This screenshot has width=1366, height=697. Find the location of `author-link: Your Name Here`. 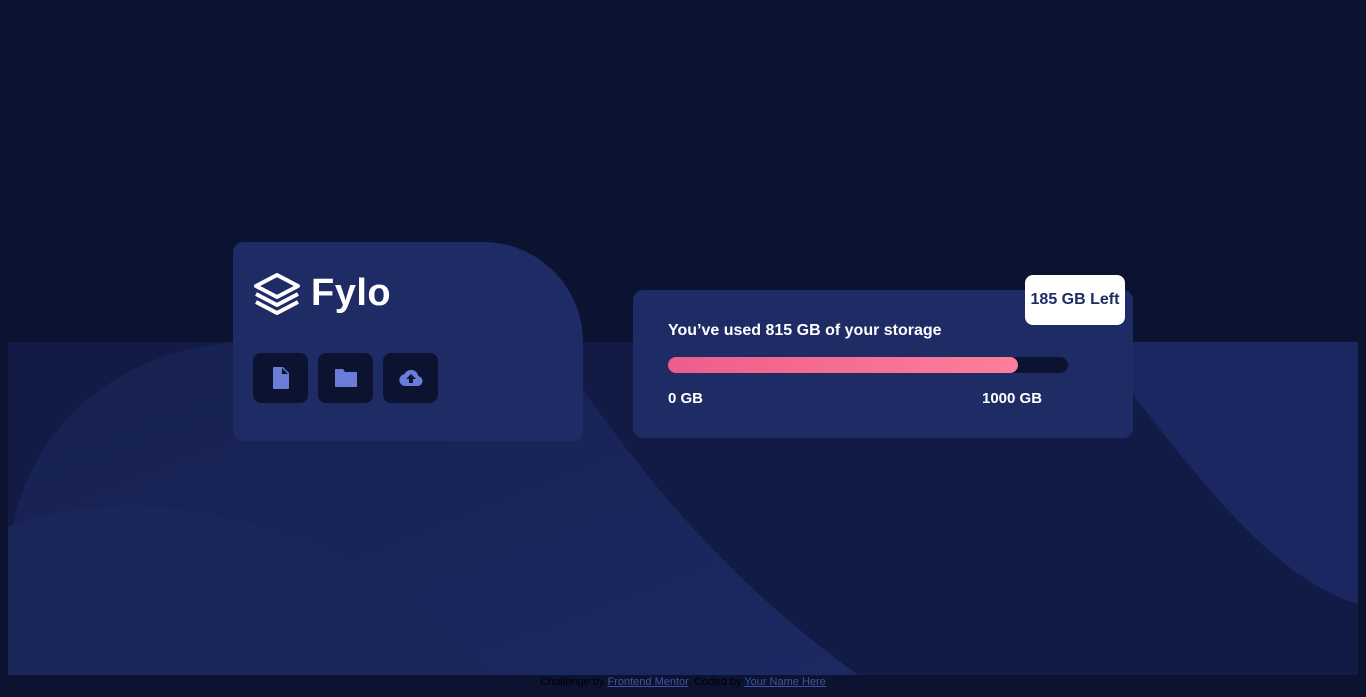

author-link: Your Name Here is located at coordinates (785, 682).